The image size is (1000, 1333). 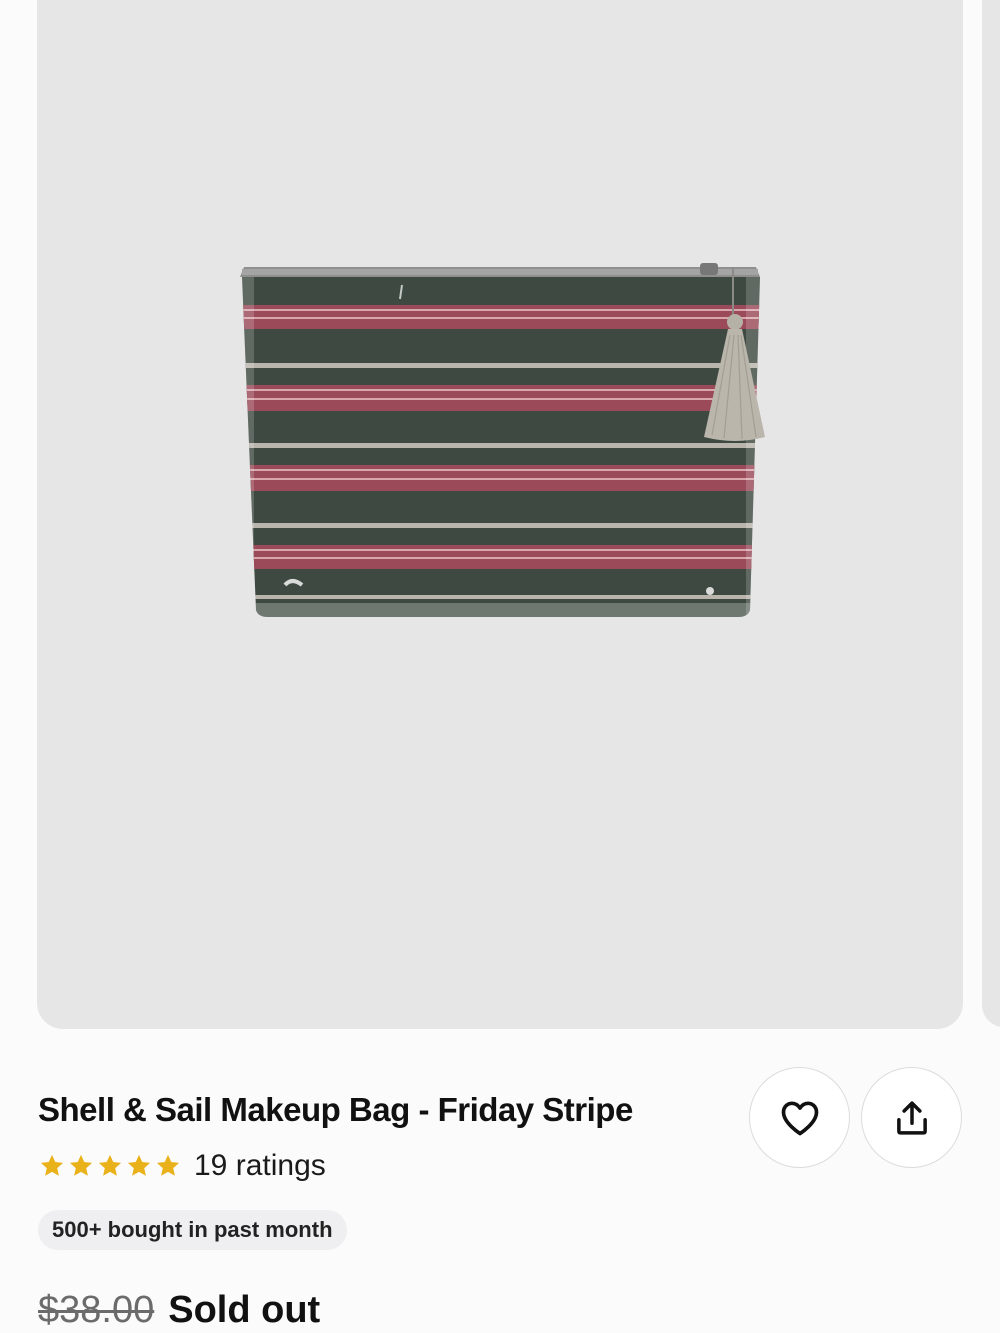 I want to click on share-button, so click(x=911, y=1117).